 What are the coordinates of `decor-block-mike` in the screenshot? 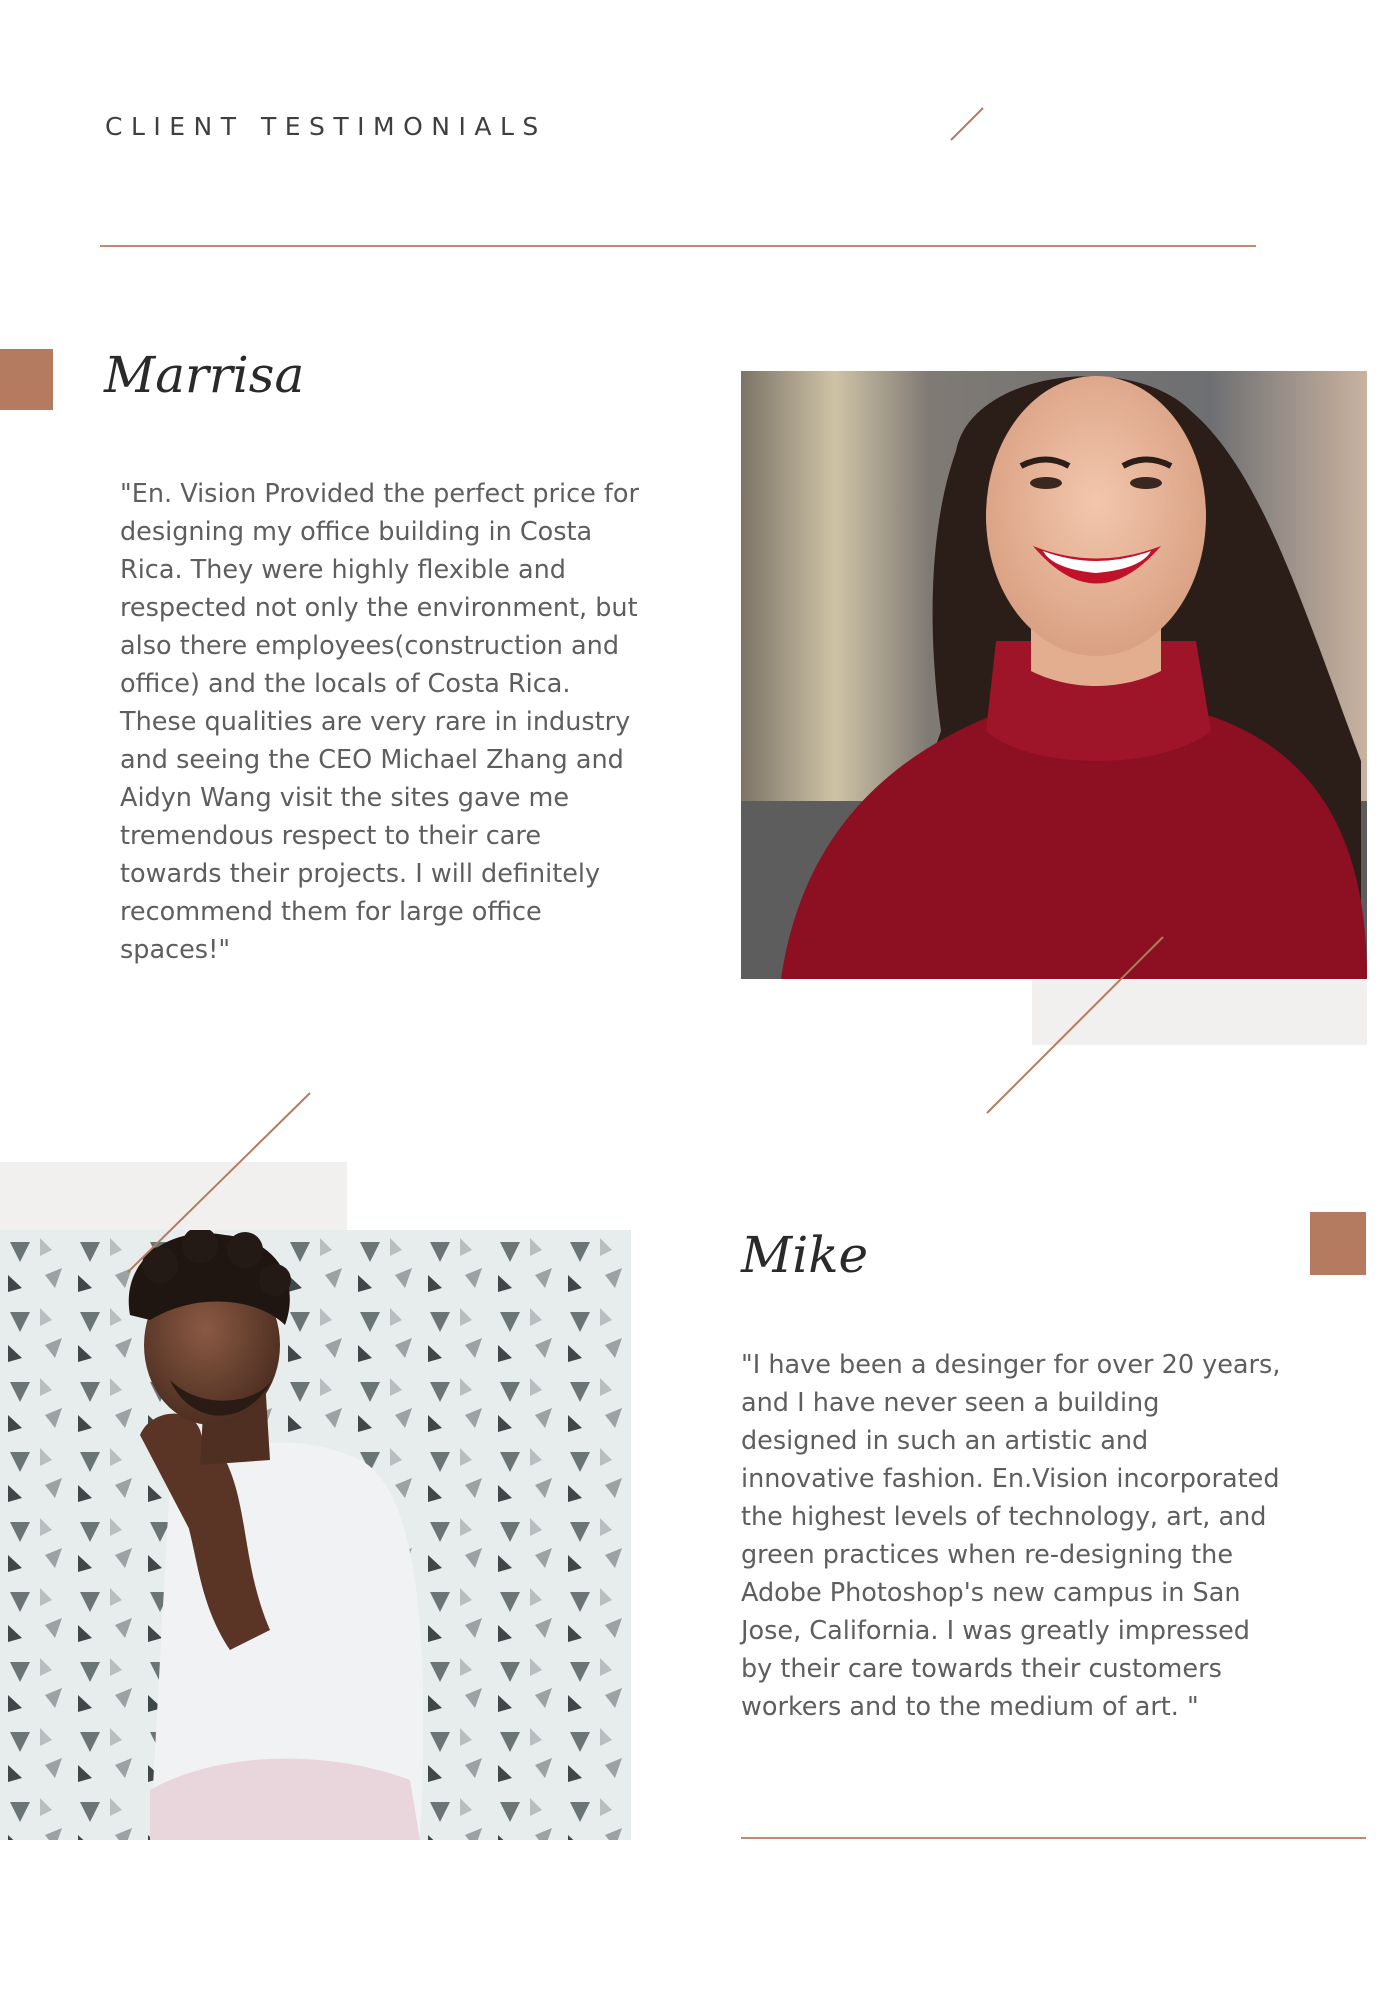 It's located at (173, 1196).